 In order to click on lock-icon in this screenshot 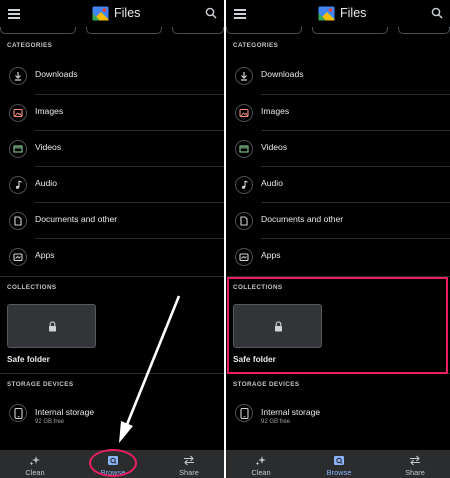, I will do `click(52, 326)`.